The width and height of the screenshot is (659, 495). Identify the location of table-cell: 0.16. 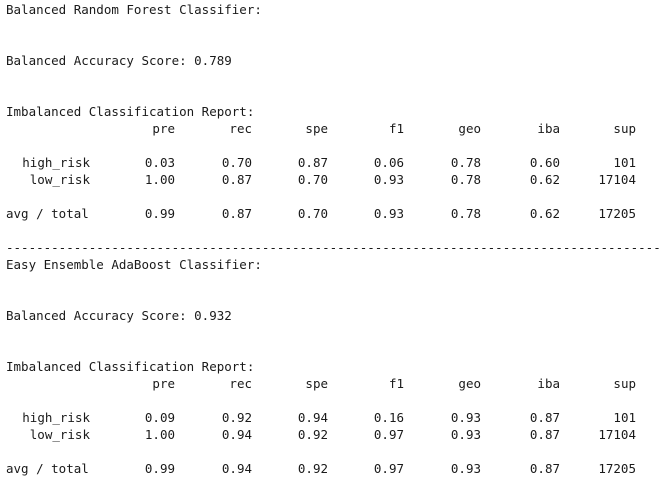
(388, 417).